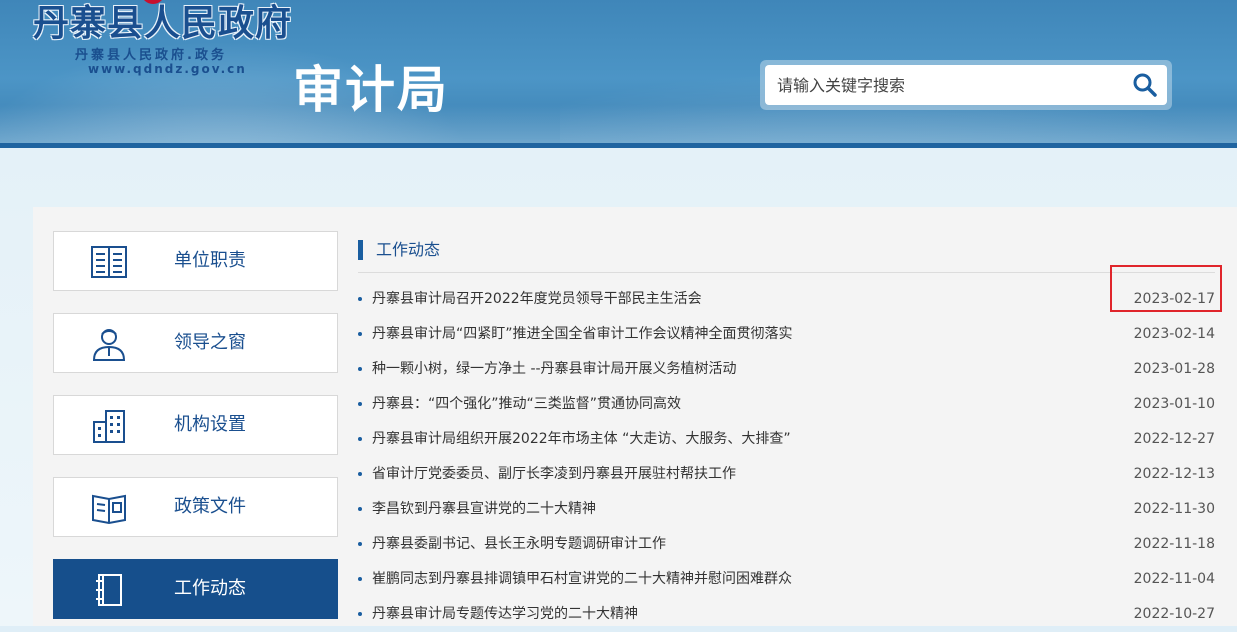 This screenshot has width=1237, height=632. Describe the element at coordinates (484, 509) in the screenshot. I see `news-link: 李昌钦到丹寨县宣讲党的二十大精神` at that location.